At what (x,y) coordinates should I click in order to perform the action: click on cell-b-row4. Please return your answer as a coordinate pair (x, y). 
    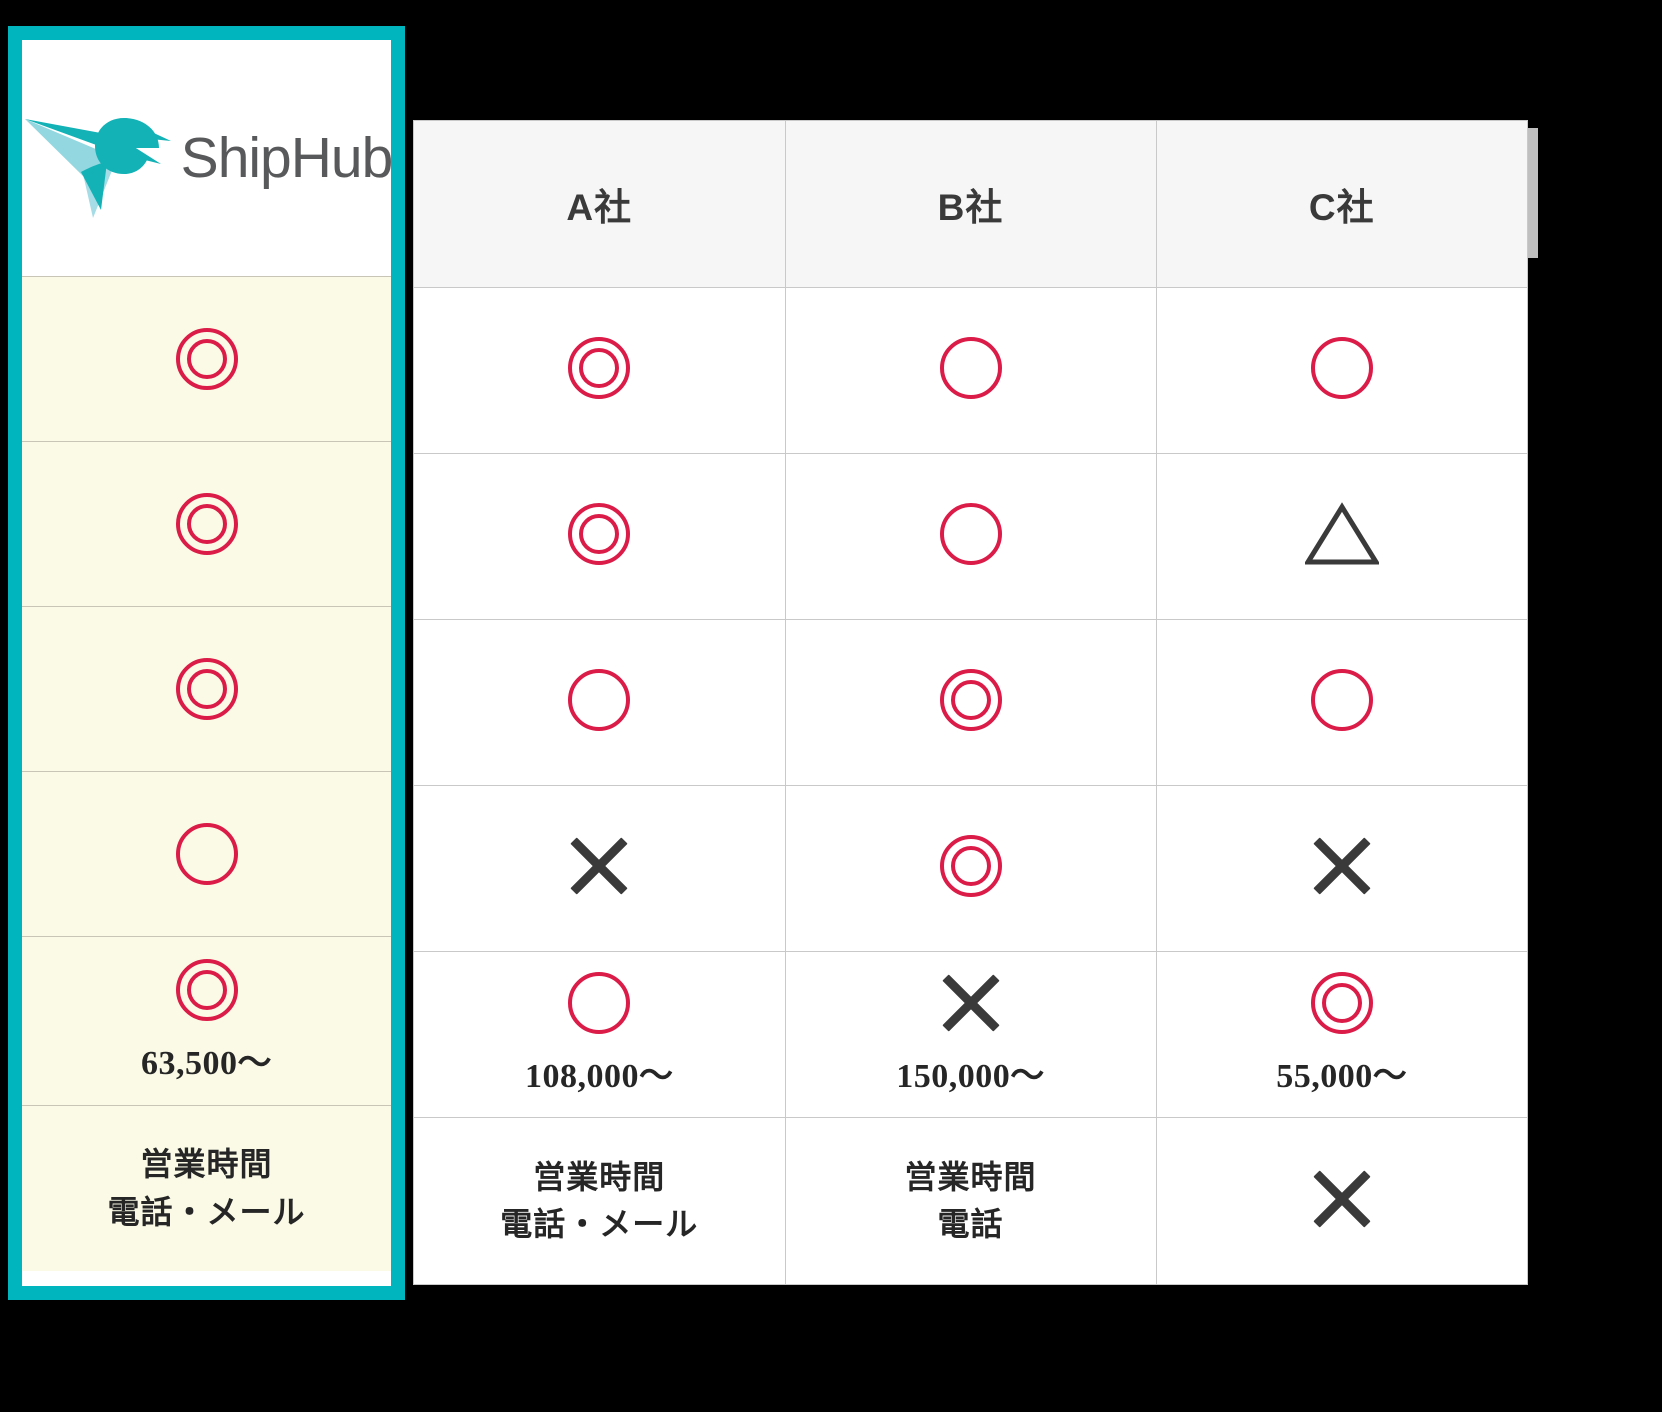
    Looking at the image, I should click on (971, 869).